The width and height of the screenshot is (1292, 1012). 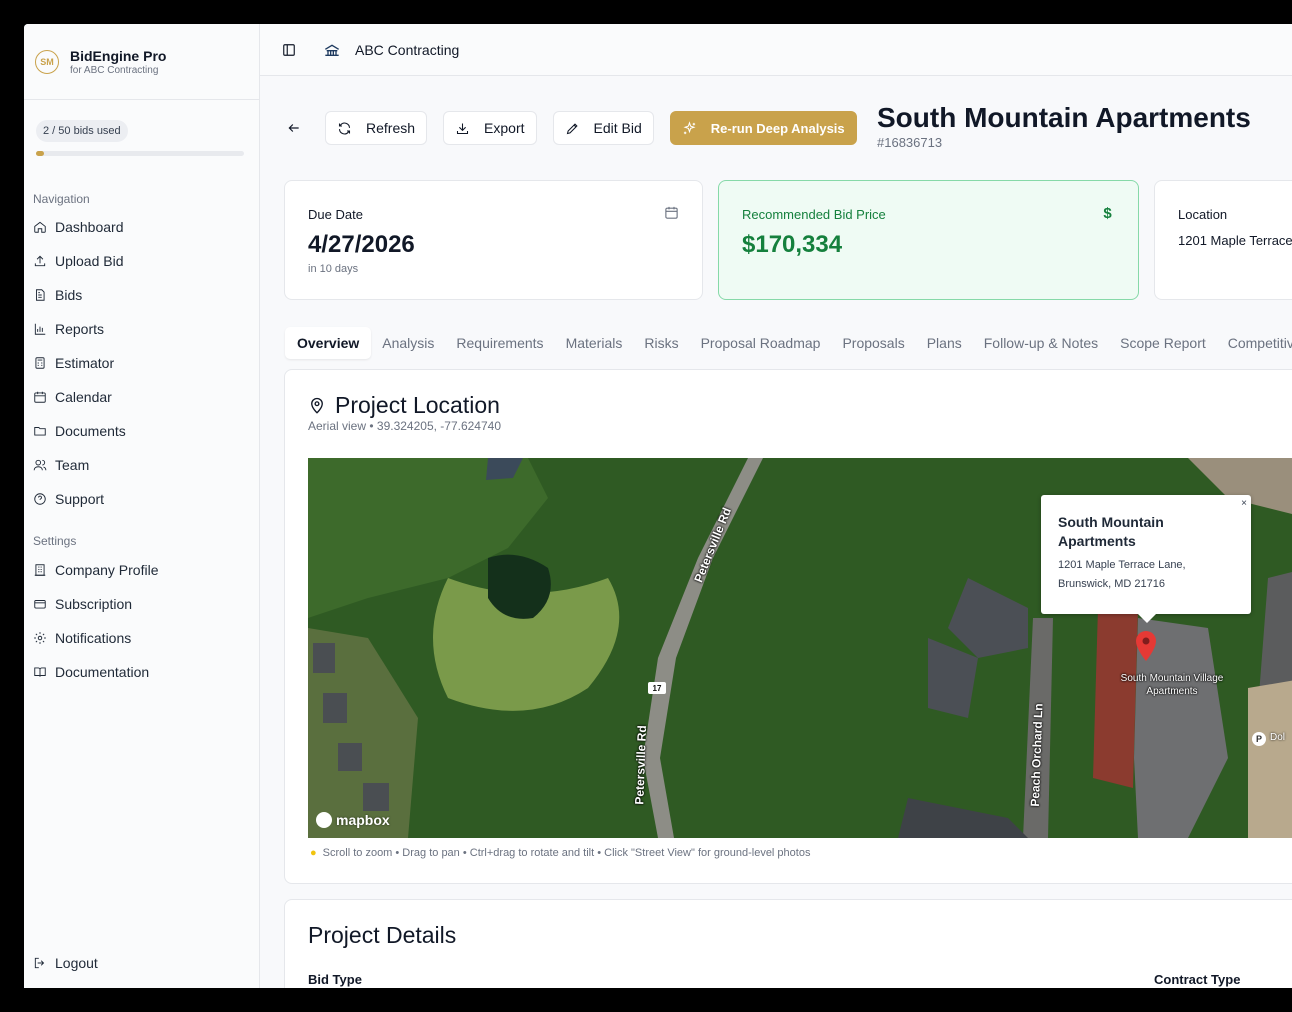 I want to click on sidebar-item-subscription: Subscription, so click(x=142, y=604).